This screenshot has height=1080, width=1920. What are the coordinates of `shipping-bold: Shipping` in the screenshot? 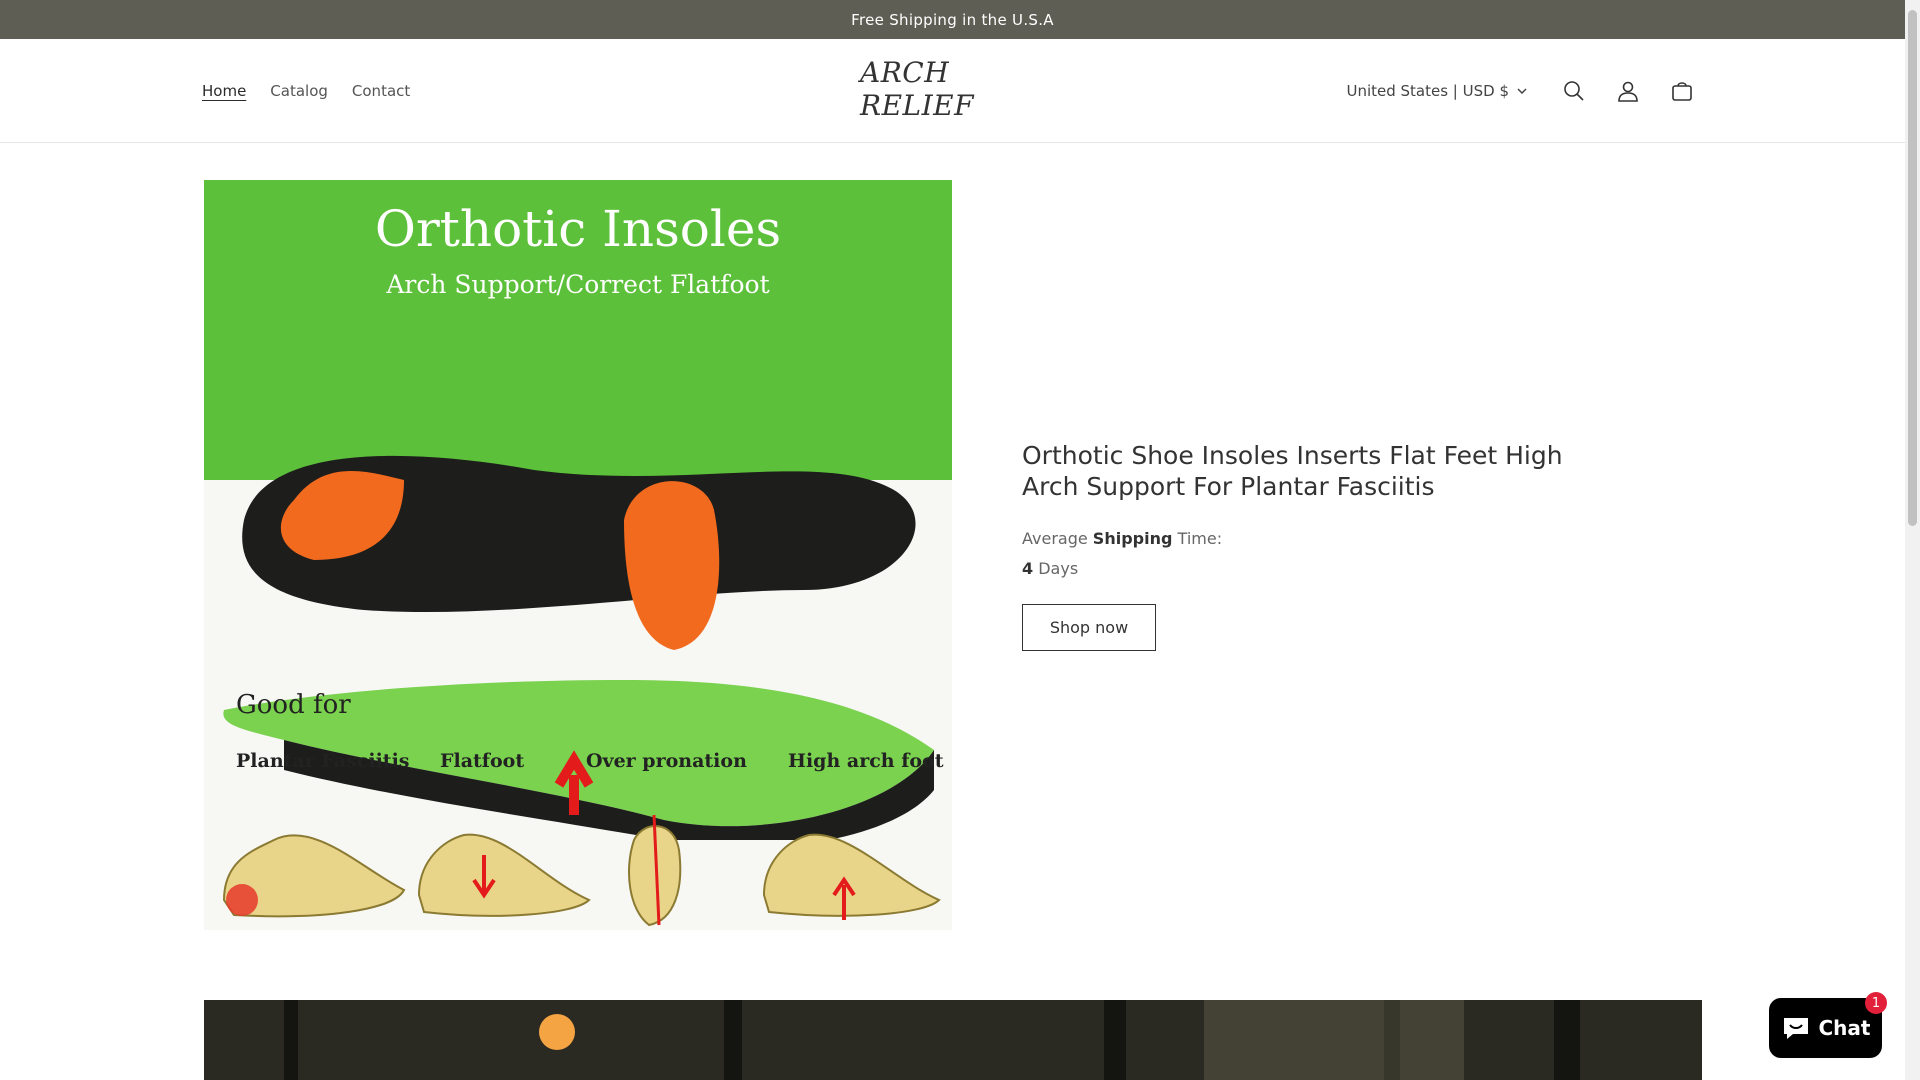 It's located at (1132, 538).